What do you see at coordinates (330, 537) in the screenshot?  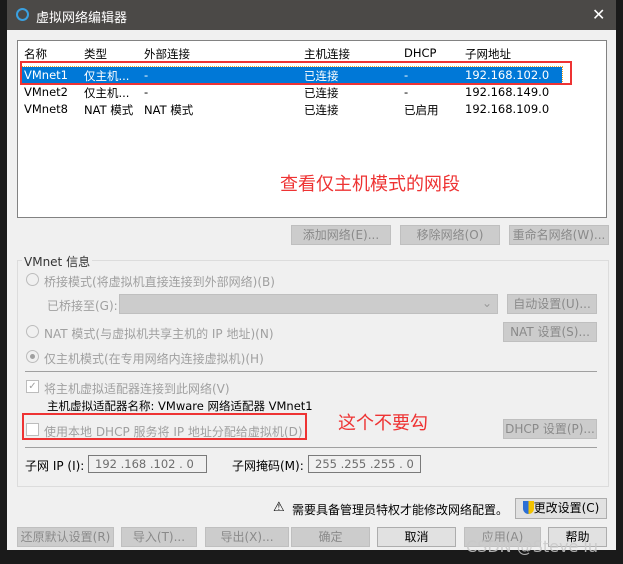 I see `ok-button: 确定` at bounding box center [330, 537].